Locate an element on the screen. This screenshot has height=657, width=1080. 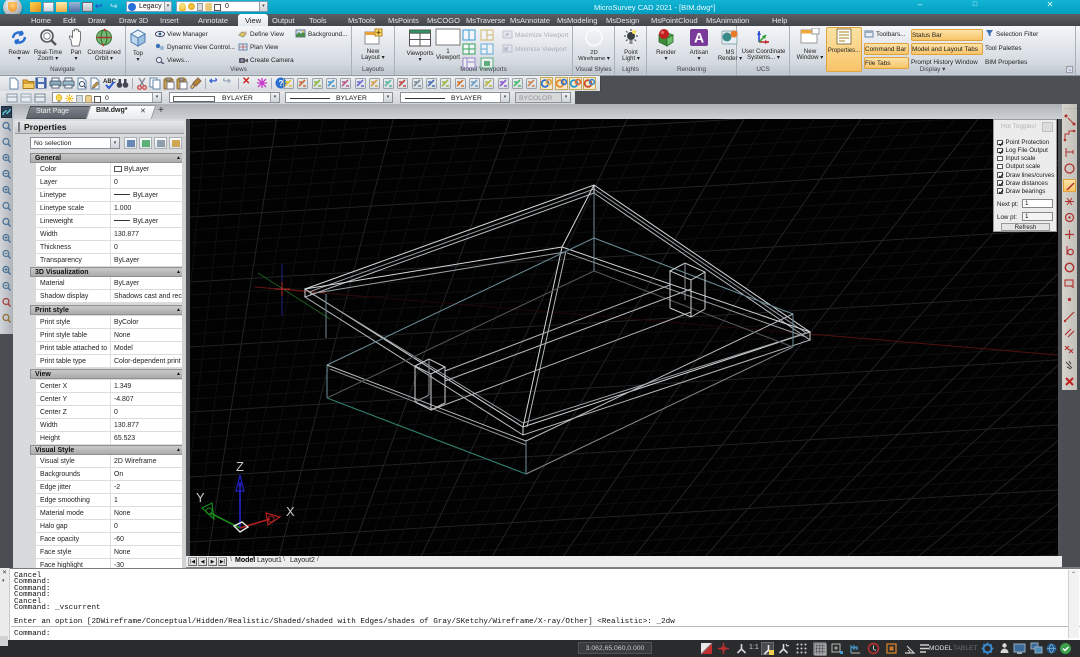
svg-text: ABC is located at coordinates (109, 82).